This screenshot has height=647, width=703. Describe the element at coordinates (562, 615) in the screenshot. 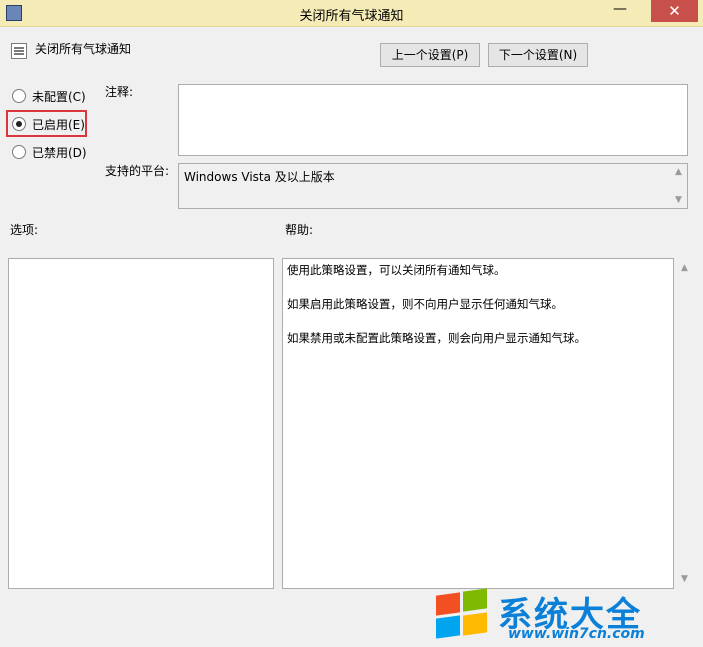

I see `watermark: 系统大全 www.win7cn.com` at that location.